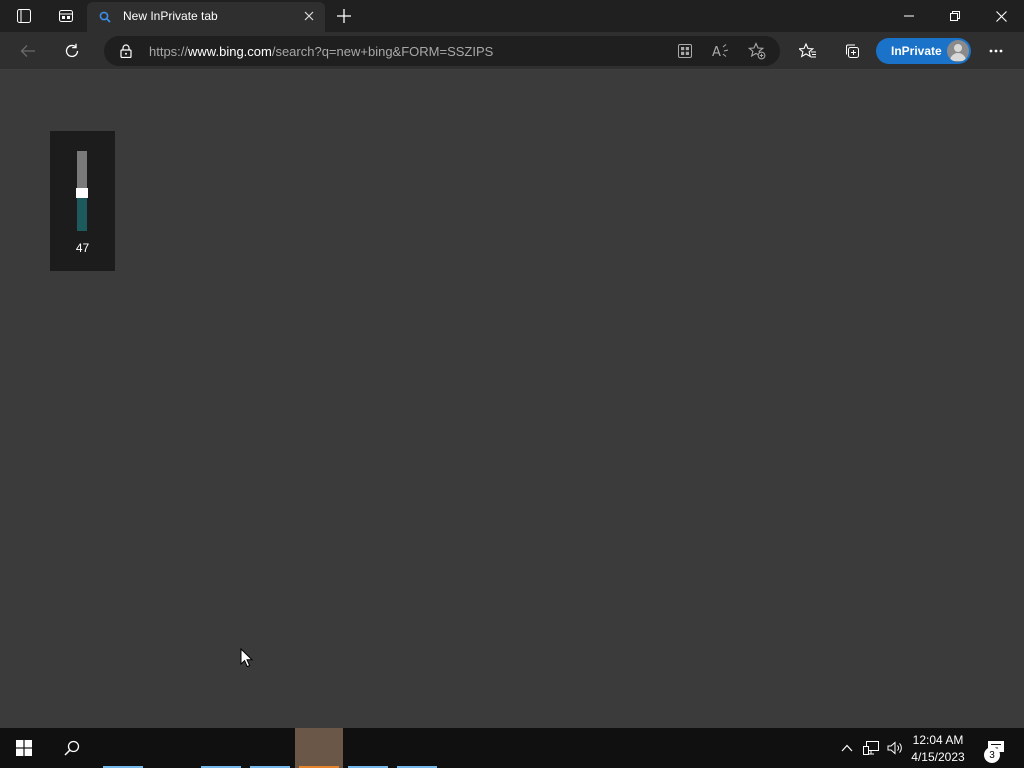 This screenshot has width=1024, height=768. I want to click on network-button, so click(871, 748).